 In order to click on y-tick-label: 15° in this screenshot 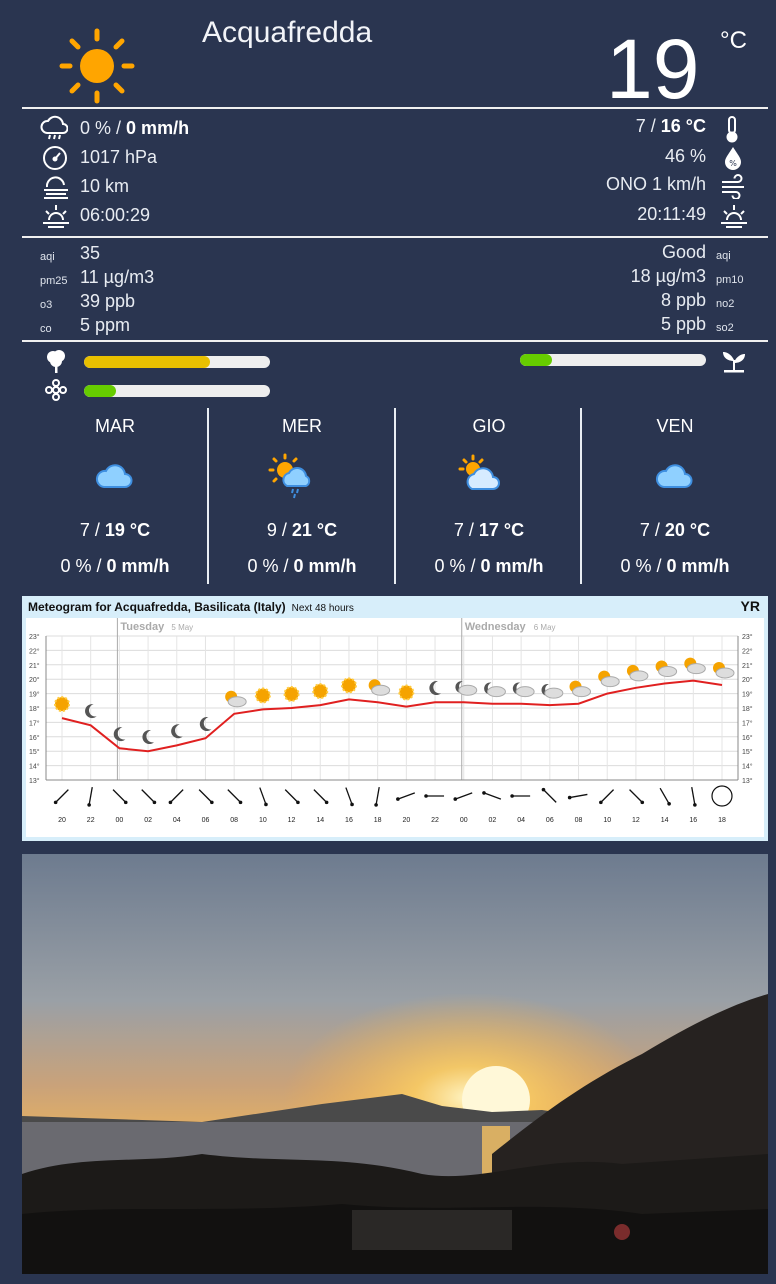, I will do `click(34, 752)`.